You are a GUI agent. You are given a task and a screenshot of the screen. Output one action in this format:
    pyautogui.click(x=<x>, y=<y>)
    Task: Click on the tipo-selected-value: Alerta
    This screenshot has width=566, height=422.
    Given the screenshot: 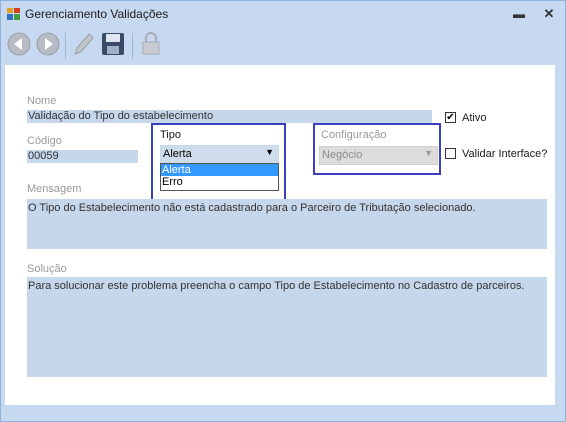 What is the action you would take?
    pyautogui.click(x=177, y=154)
    